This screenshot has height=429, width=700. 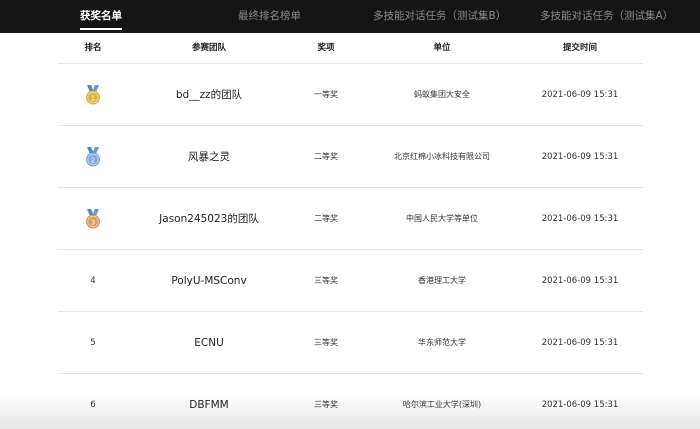 I want to click on tab-test-set-a: 多技能对话任务（测试集A）, so click(x=606, y=16).